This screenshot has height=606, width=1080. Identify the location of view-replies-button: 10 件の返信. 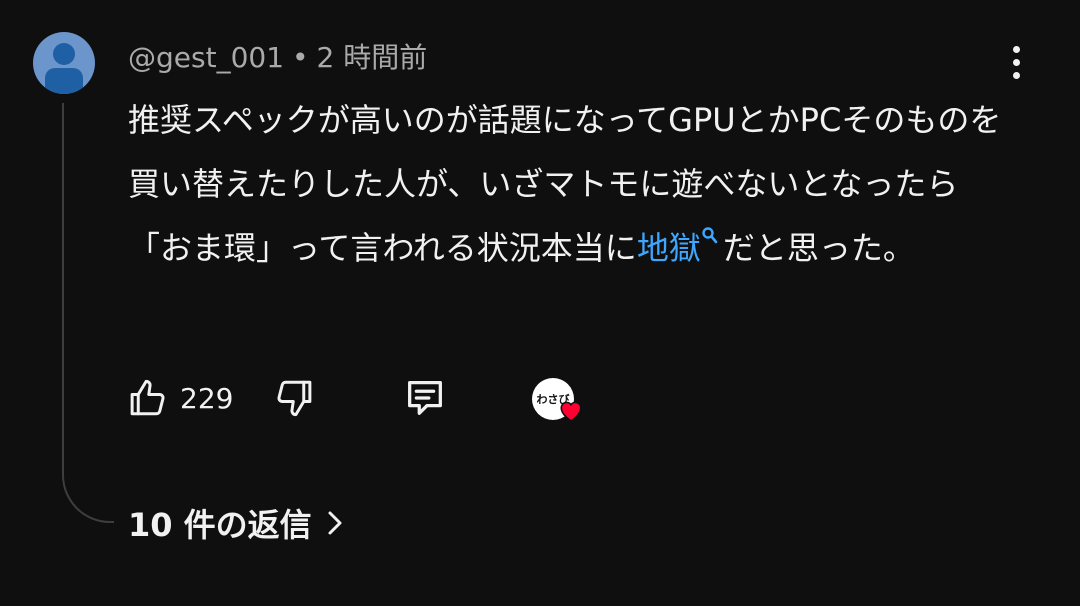
(236, 523).